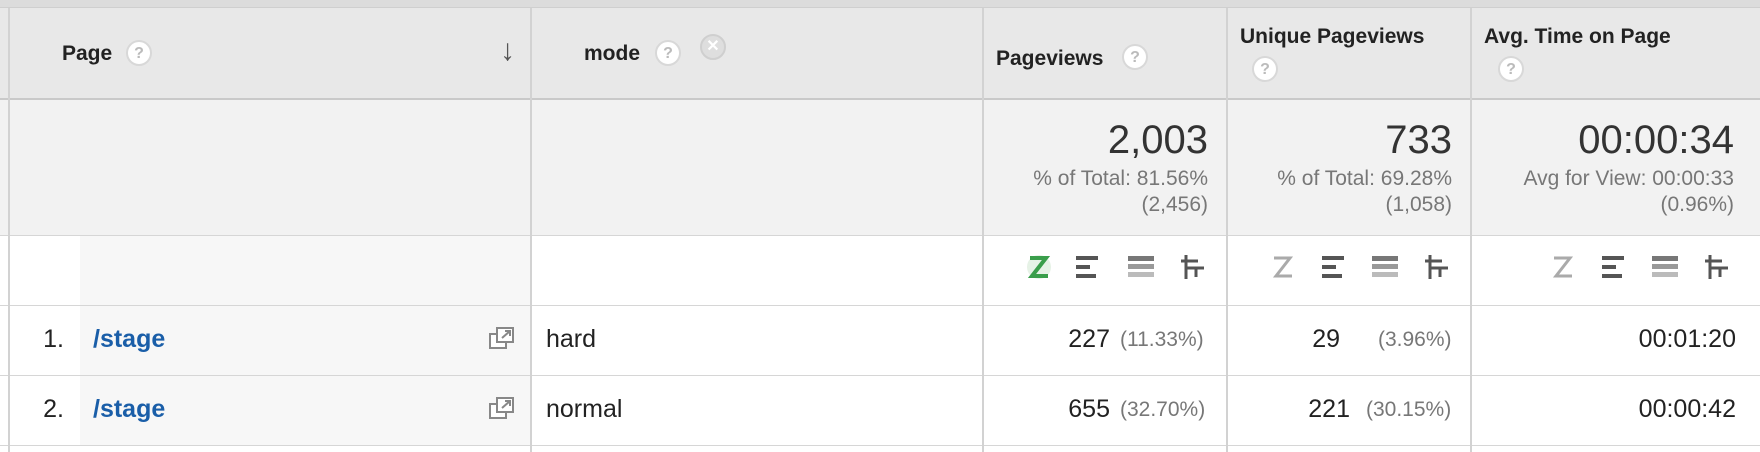 The width and height of the screenshot is (1760, 452). Describe the element at coordinates (571, 339) in the screenshot. I see `mode-value: hard` at that location.